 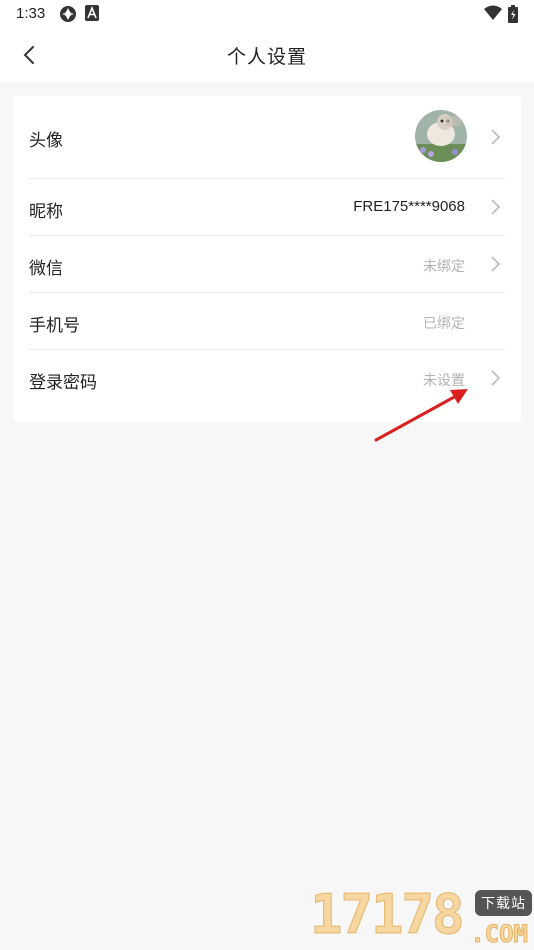 What do you see at coordinates (46, 212) in the screenshot?
I see `row-label: 昵称` at bounding box center [46, 212].